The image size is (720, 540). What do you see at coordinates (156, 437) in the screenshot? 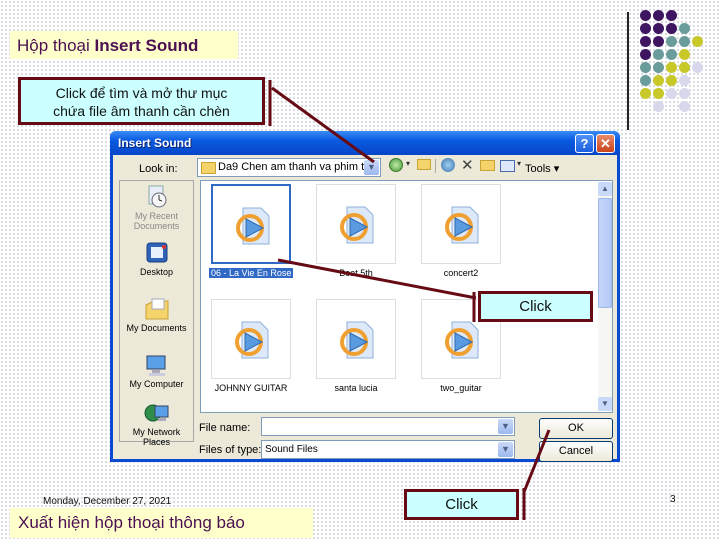
I see `place-label: My Network Places` at bounding box center [156, 437].